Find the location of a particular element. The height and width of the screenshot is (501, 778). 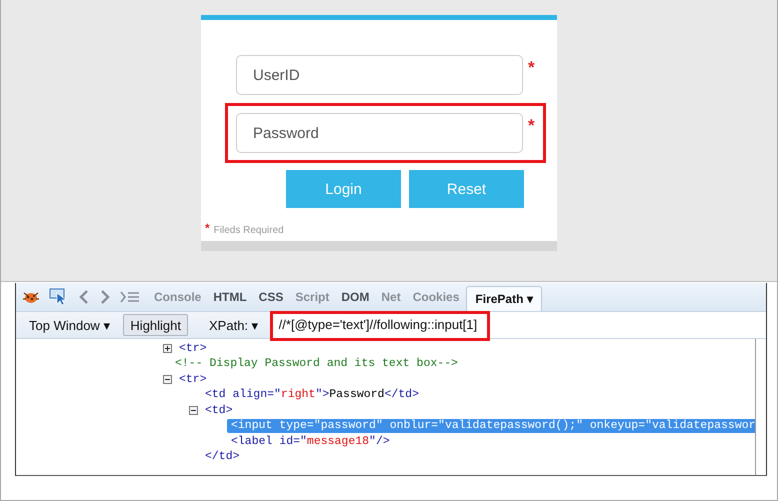

code-line: <td align="right">Password</td> is located at coordinates (314, 395).